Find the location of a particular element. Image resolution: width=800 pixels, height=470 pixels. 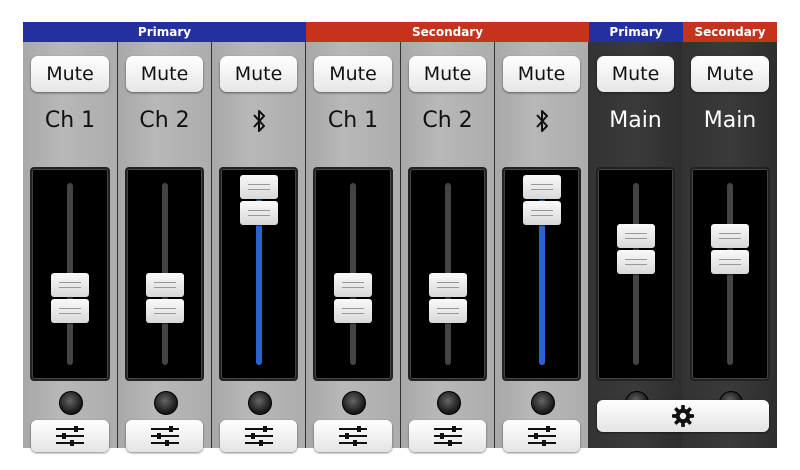

main-strip-primary: Mute Main is located at coordinates (636, 245).